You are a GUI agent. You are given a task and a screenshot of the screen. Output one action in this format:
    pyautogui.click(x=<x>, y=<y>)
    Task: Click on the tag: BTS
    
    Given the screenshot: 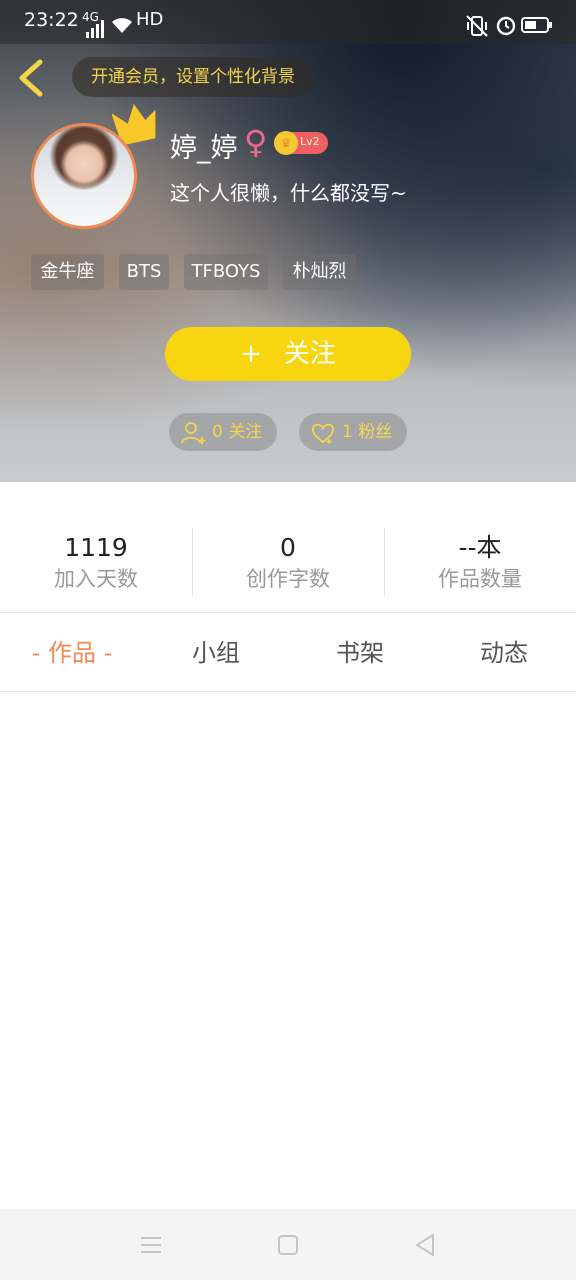 What is the action you would take?
    pyautogui.click(x=144, y=272)
    